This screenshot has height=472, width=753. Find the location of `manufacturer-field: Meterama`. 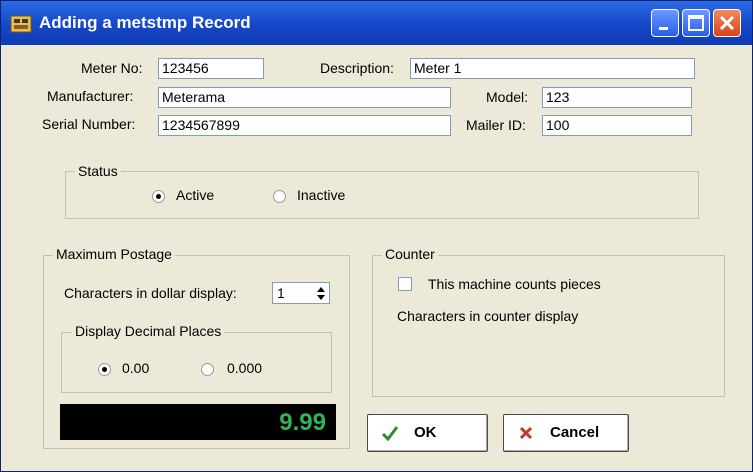

manufacturer-field: Meterama is located at coordinates (304, 97).